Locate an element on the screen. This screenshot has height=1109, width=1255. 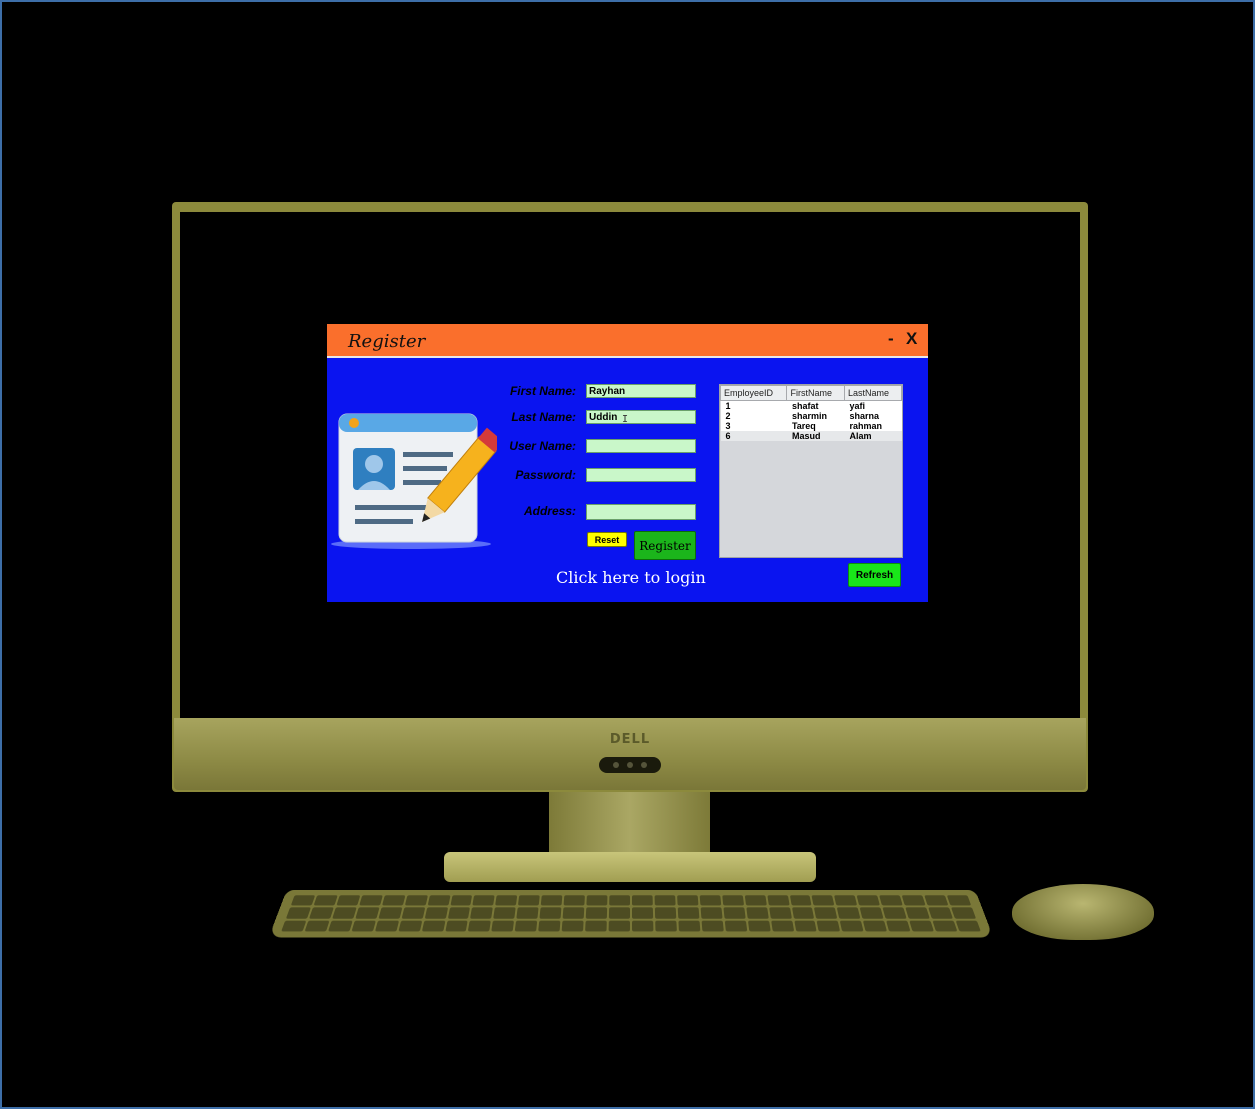
mouse is located at coordinates (1083, 912).